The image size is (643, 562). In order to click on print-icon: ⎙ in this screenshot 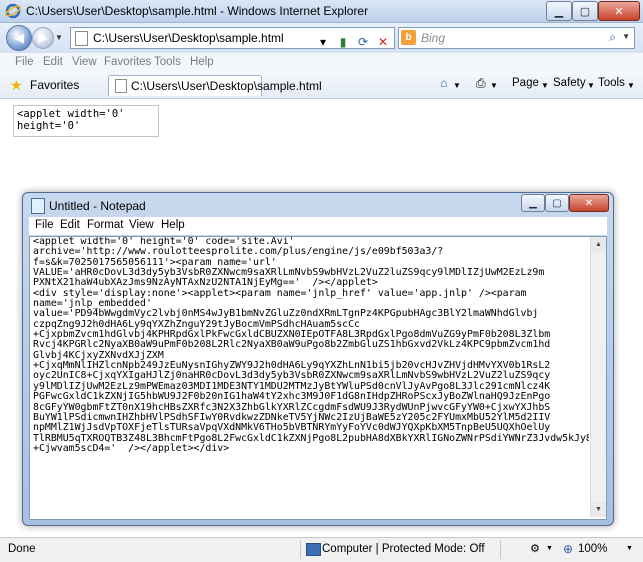, I will do `click(481, 83)`.